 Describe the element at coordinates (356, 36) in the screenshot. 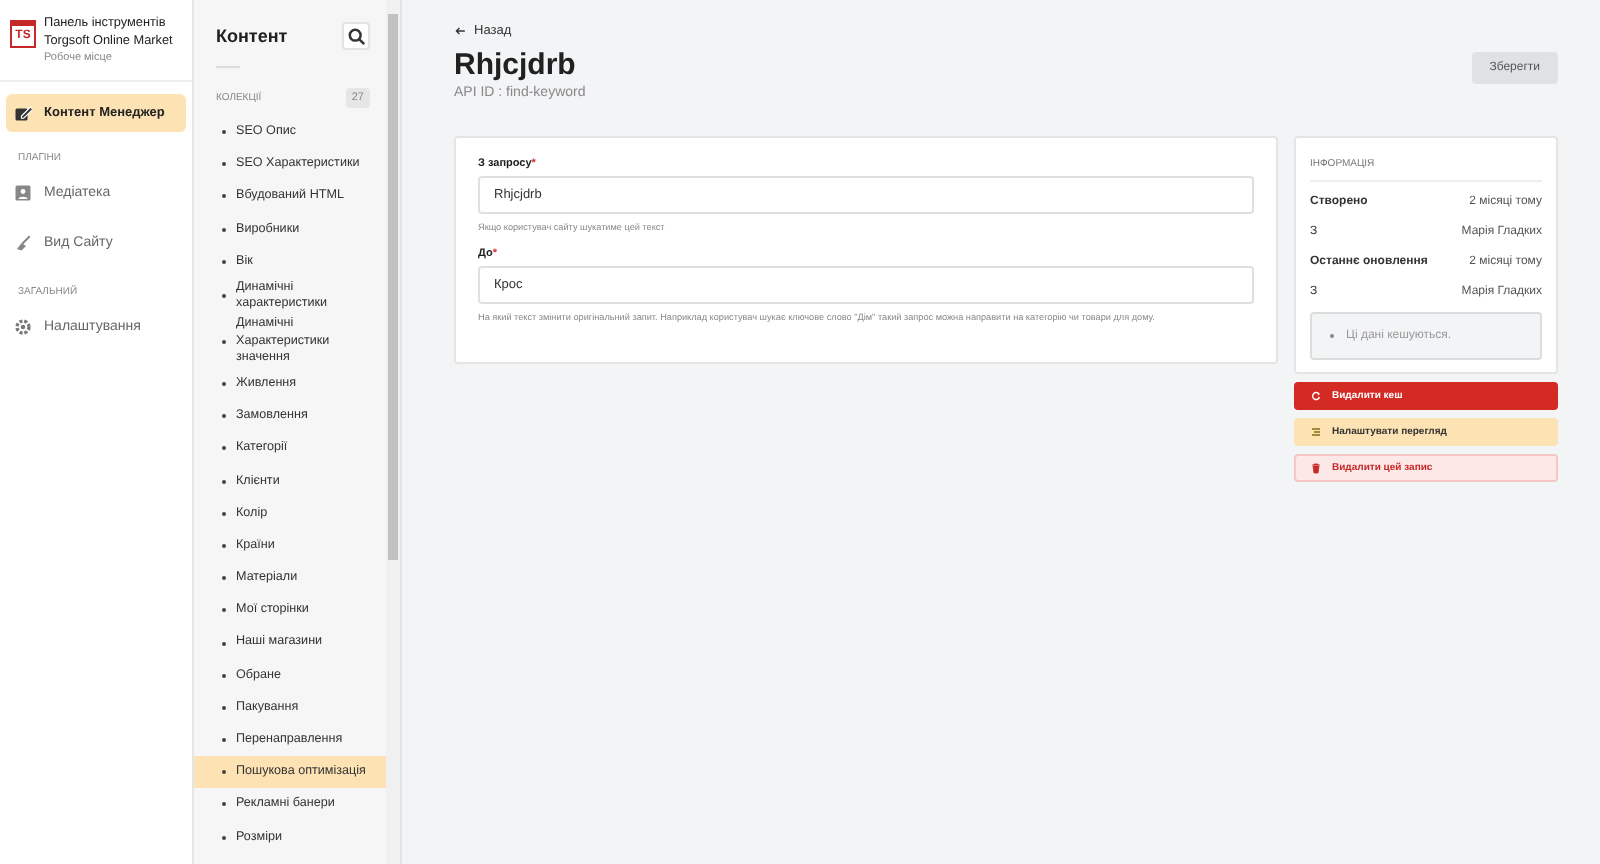

I see `search-button` at that location.